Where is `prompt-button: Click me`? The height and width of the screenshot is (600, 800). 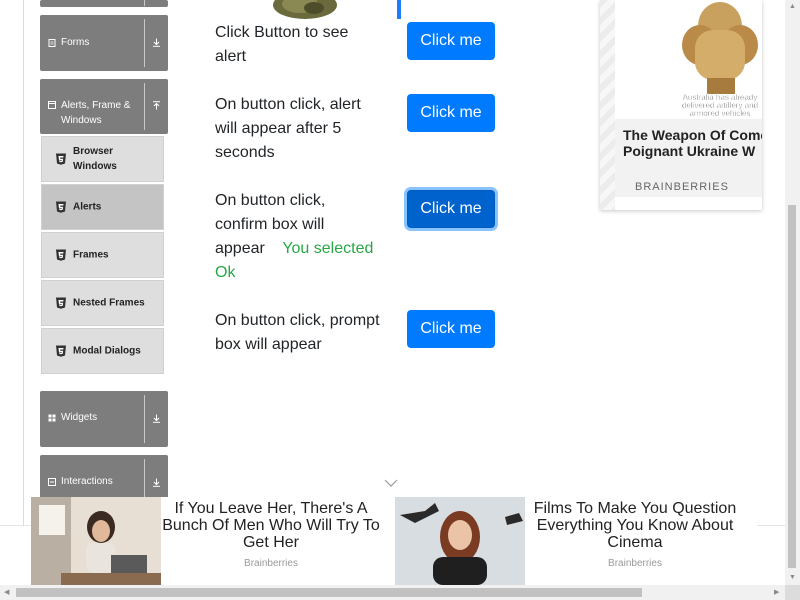 prompt-button: Click me is located at coordinates (451, 329).